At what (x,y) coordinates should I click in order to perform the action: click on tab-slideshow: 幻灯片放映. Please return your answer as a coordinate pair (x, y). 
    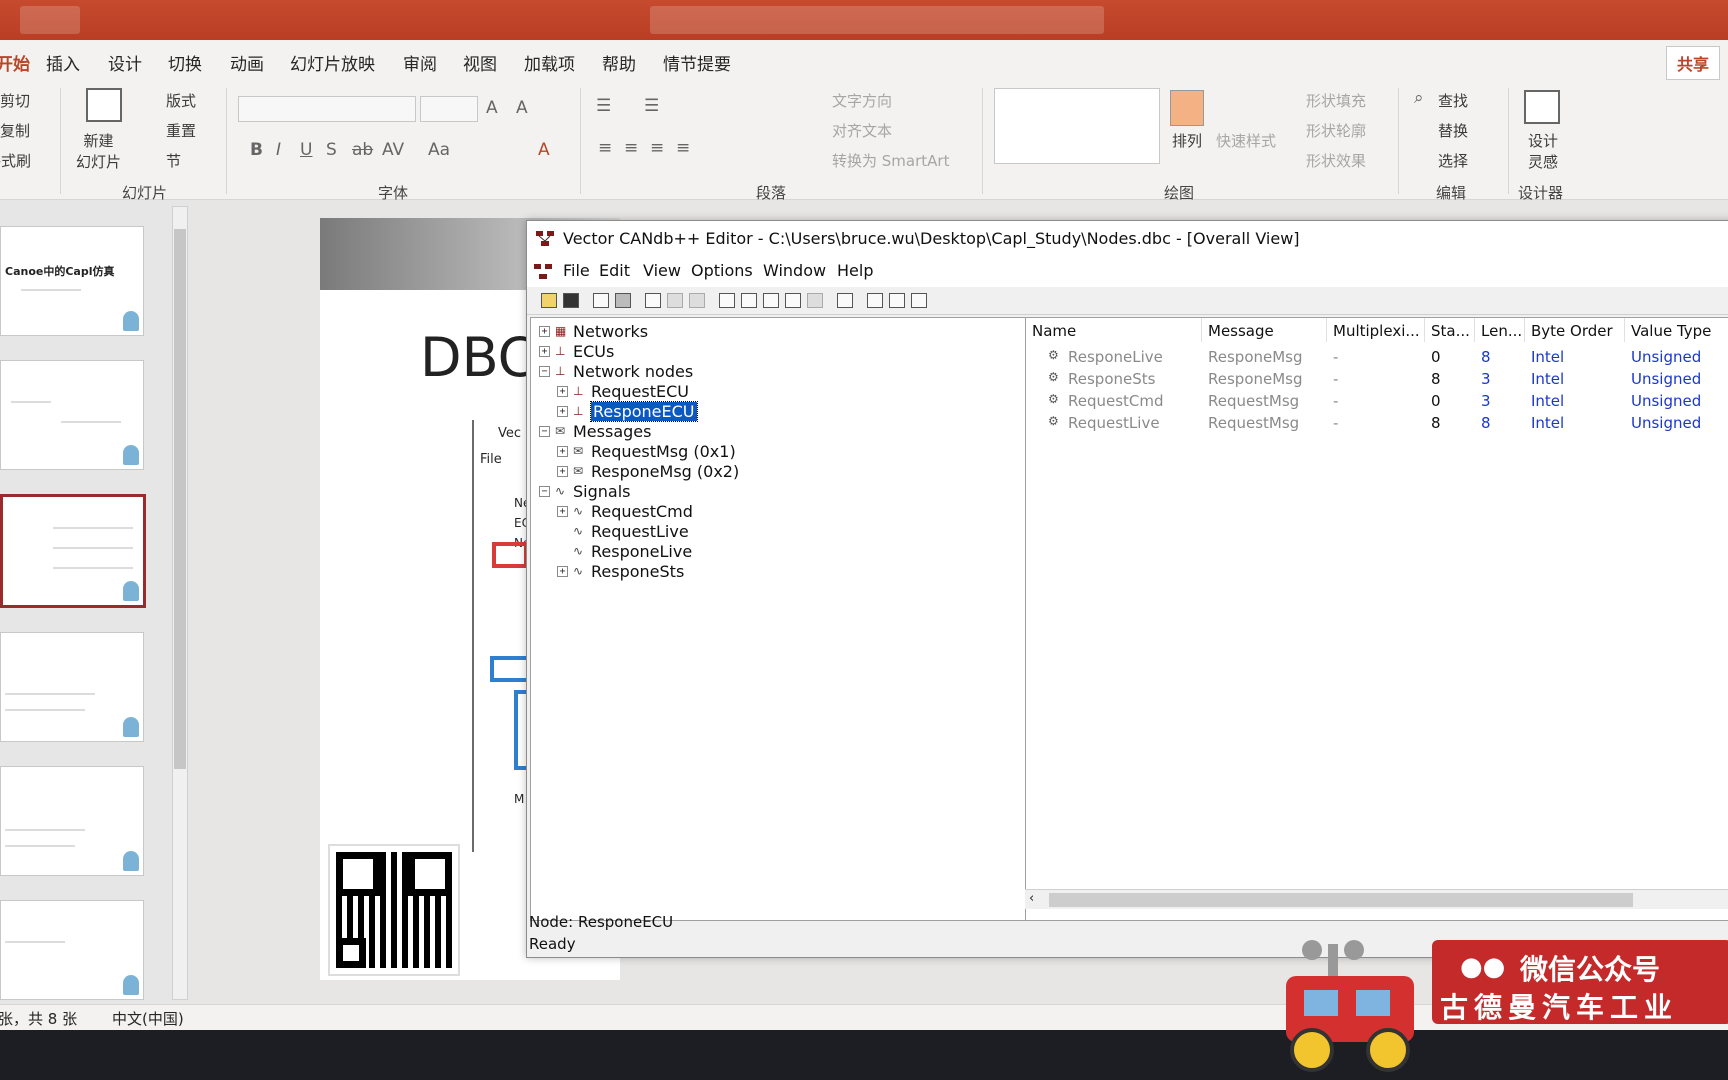
    Looking at the image, I should click on (332, 62).